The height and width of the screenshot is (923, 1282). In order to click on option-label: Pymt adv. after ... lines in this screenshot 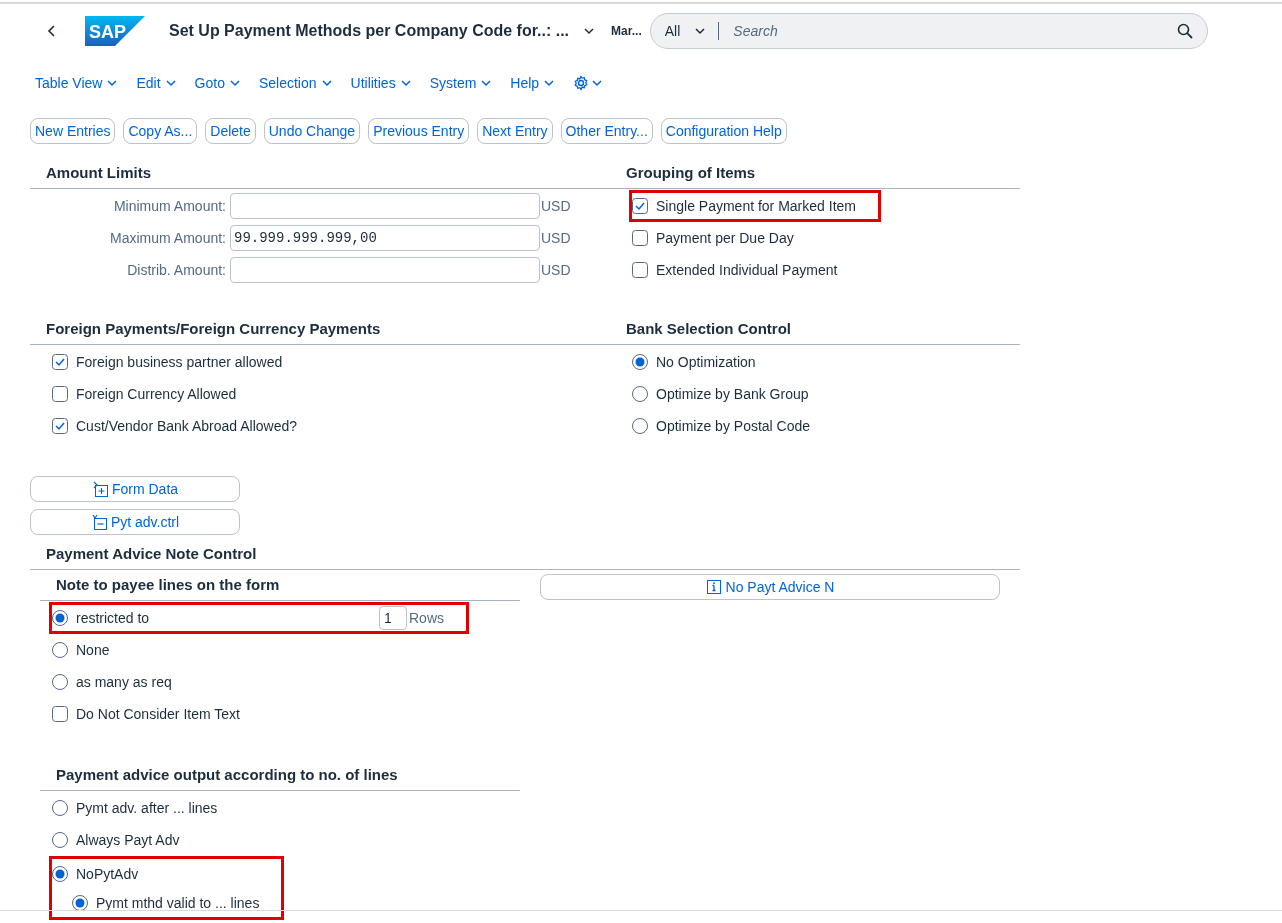, I will do `click(147, 808)`.